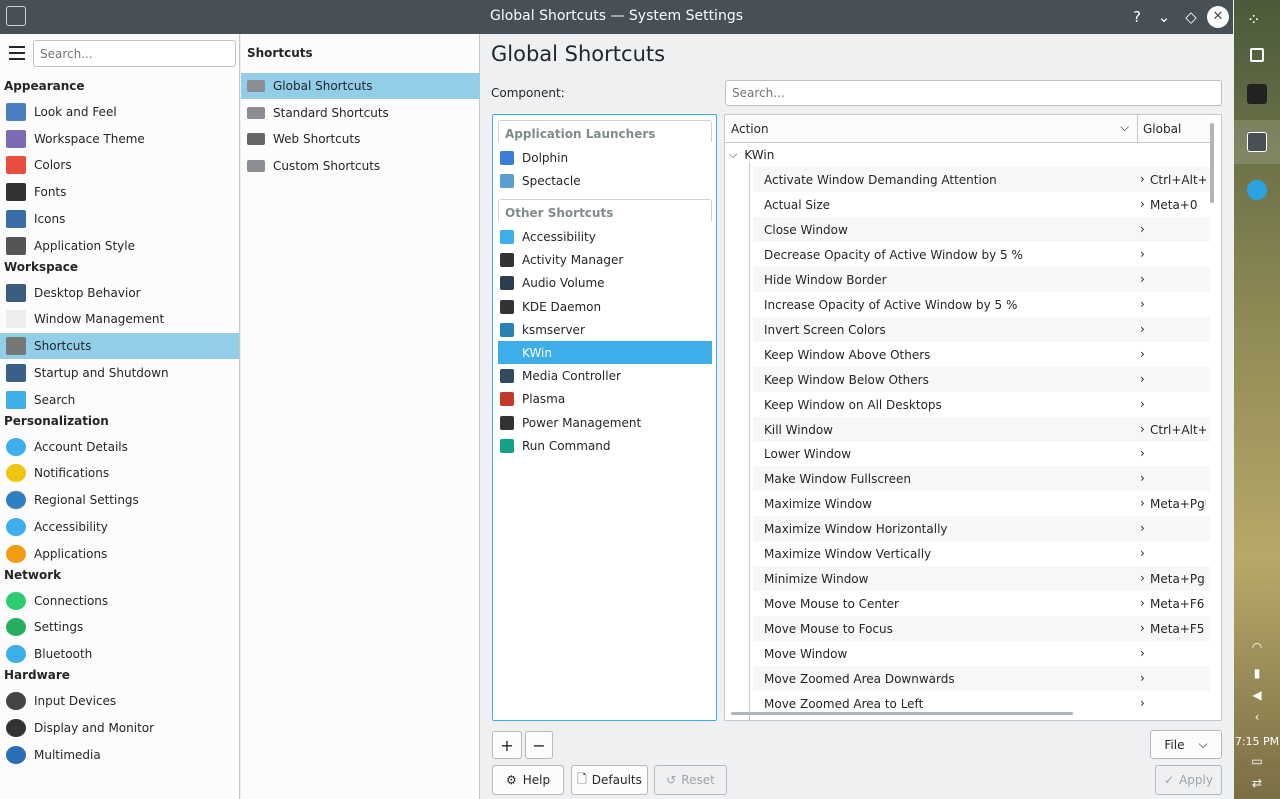  Describe the element at coordinates (981, 279) in the screenshot. I see `table-row: Hide Window Border ›` at that location.